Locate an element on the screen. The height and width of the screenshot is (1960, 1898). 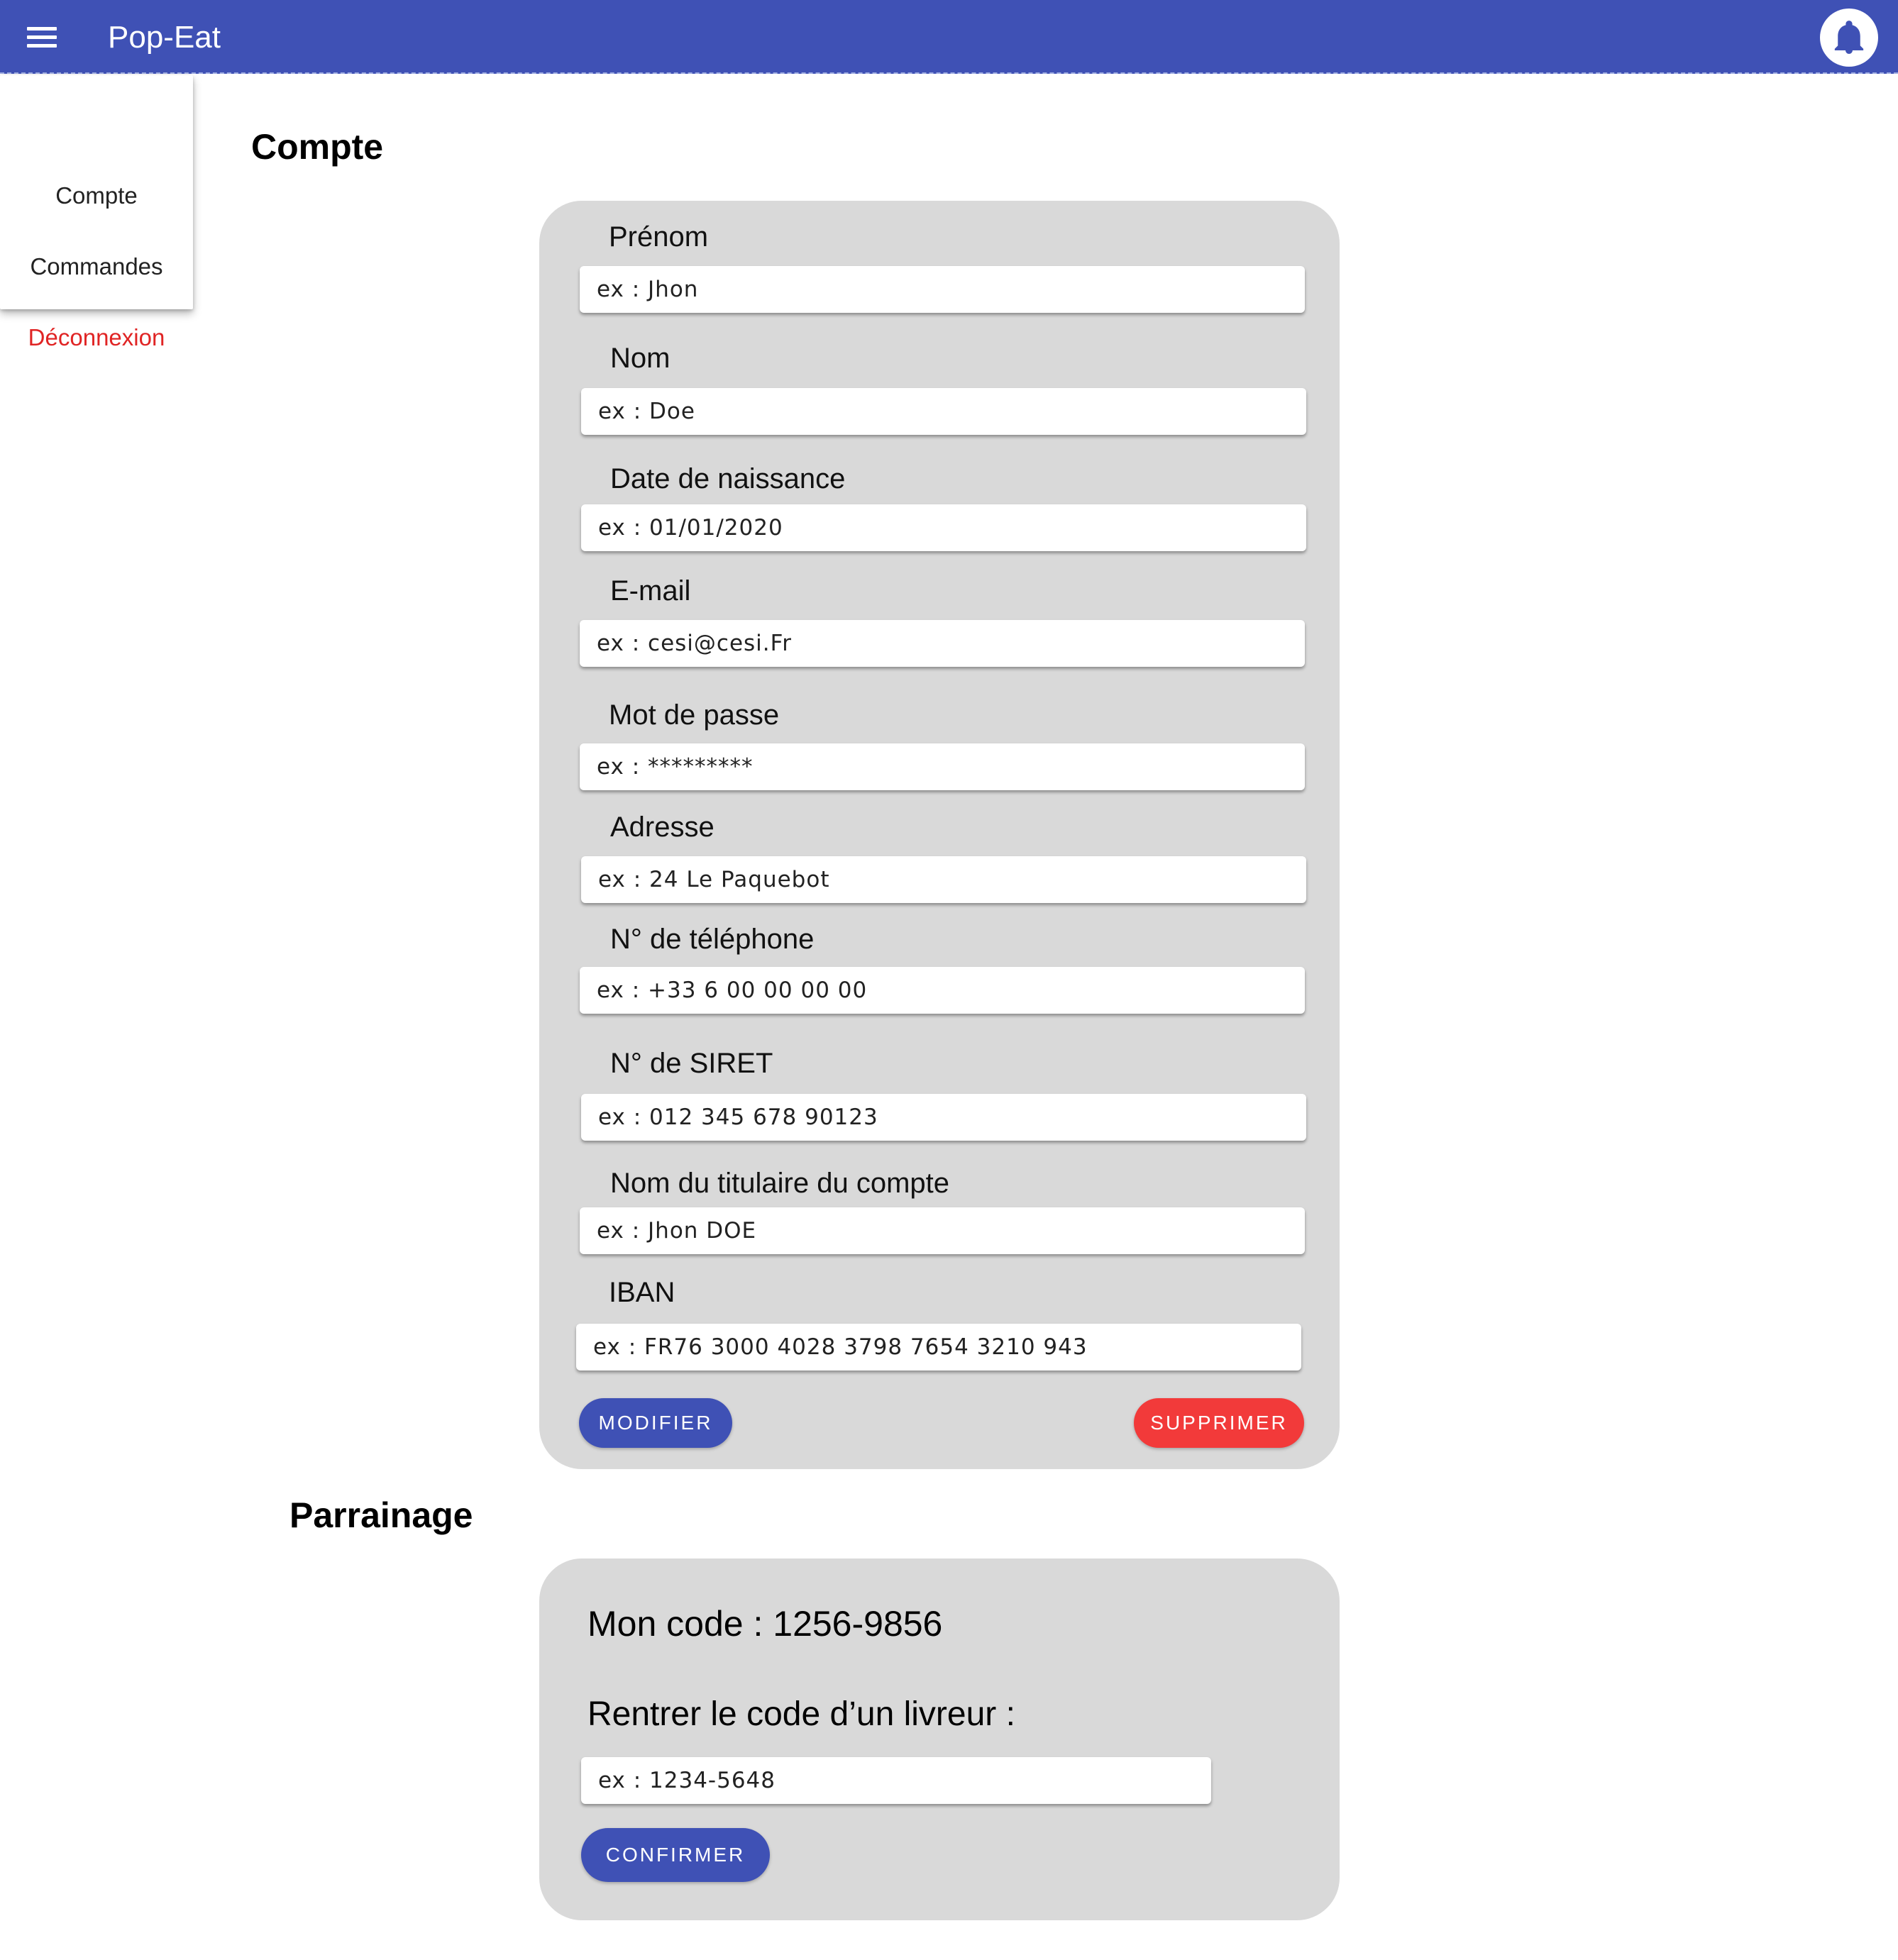
date-naissance-field: ex : 01/01/2020 is located at coordinates (943, 527).